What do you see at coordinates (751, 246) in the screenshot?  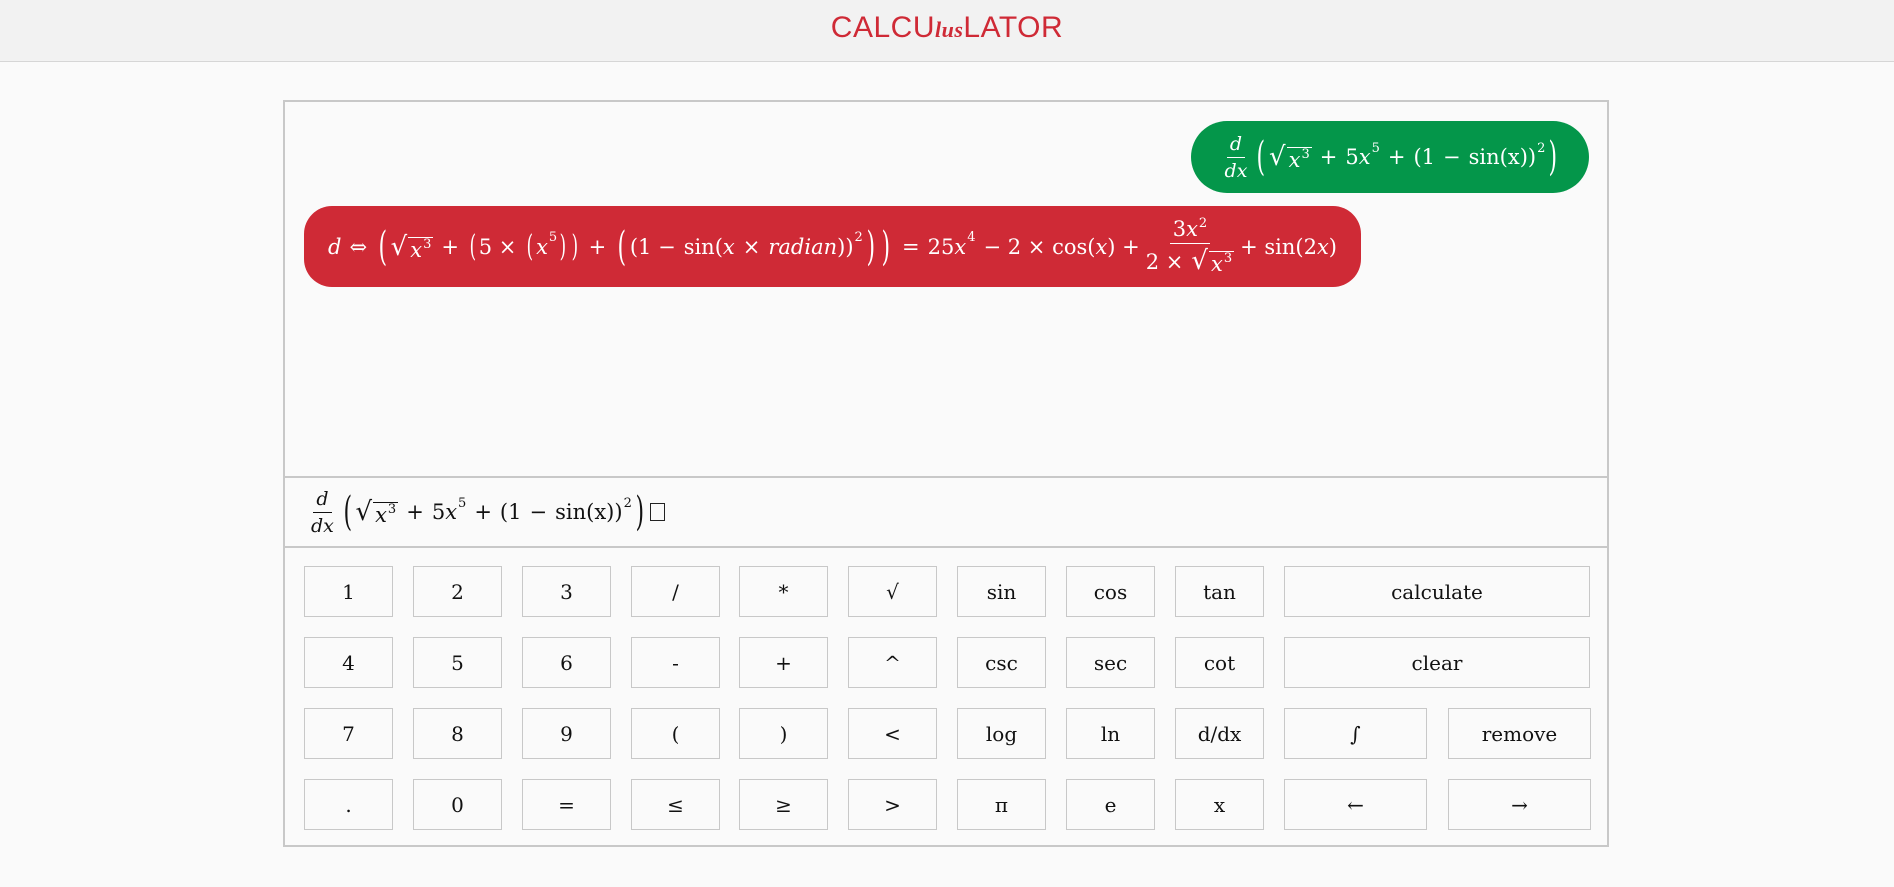 I see `operator: ×` at bounding box center [751, 246].